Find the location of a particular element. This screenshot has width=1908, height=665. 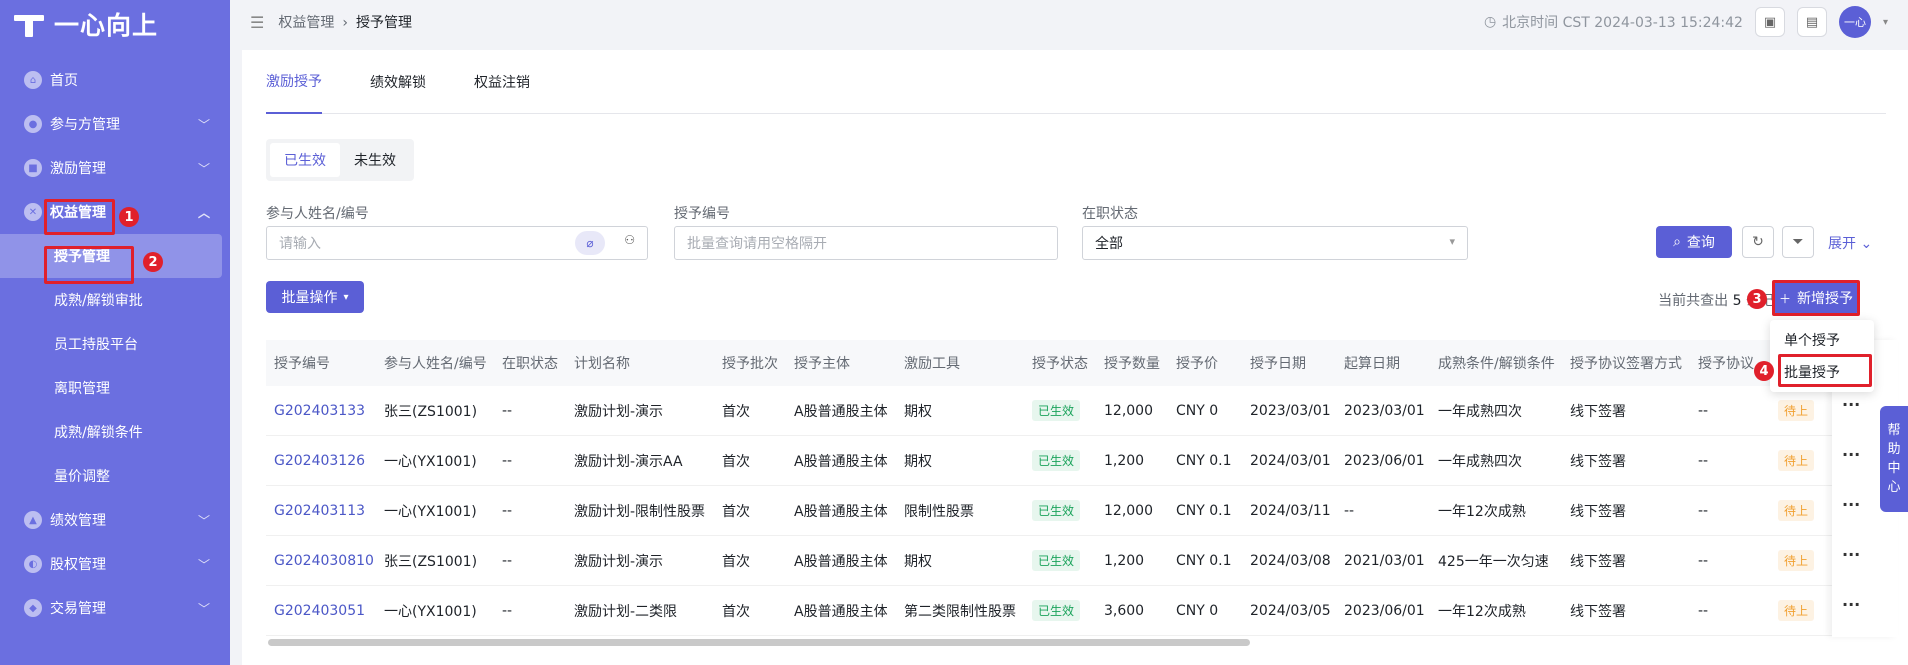

query-button: ⌕ 查询 is located at coordinates (1694, 242).